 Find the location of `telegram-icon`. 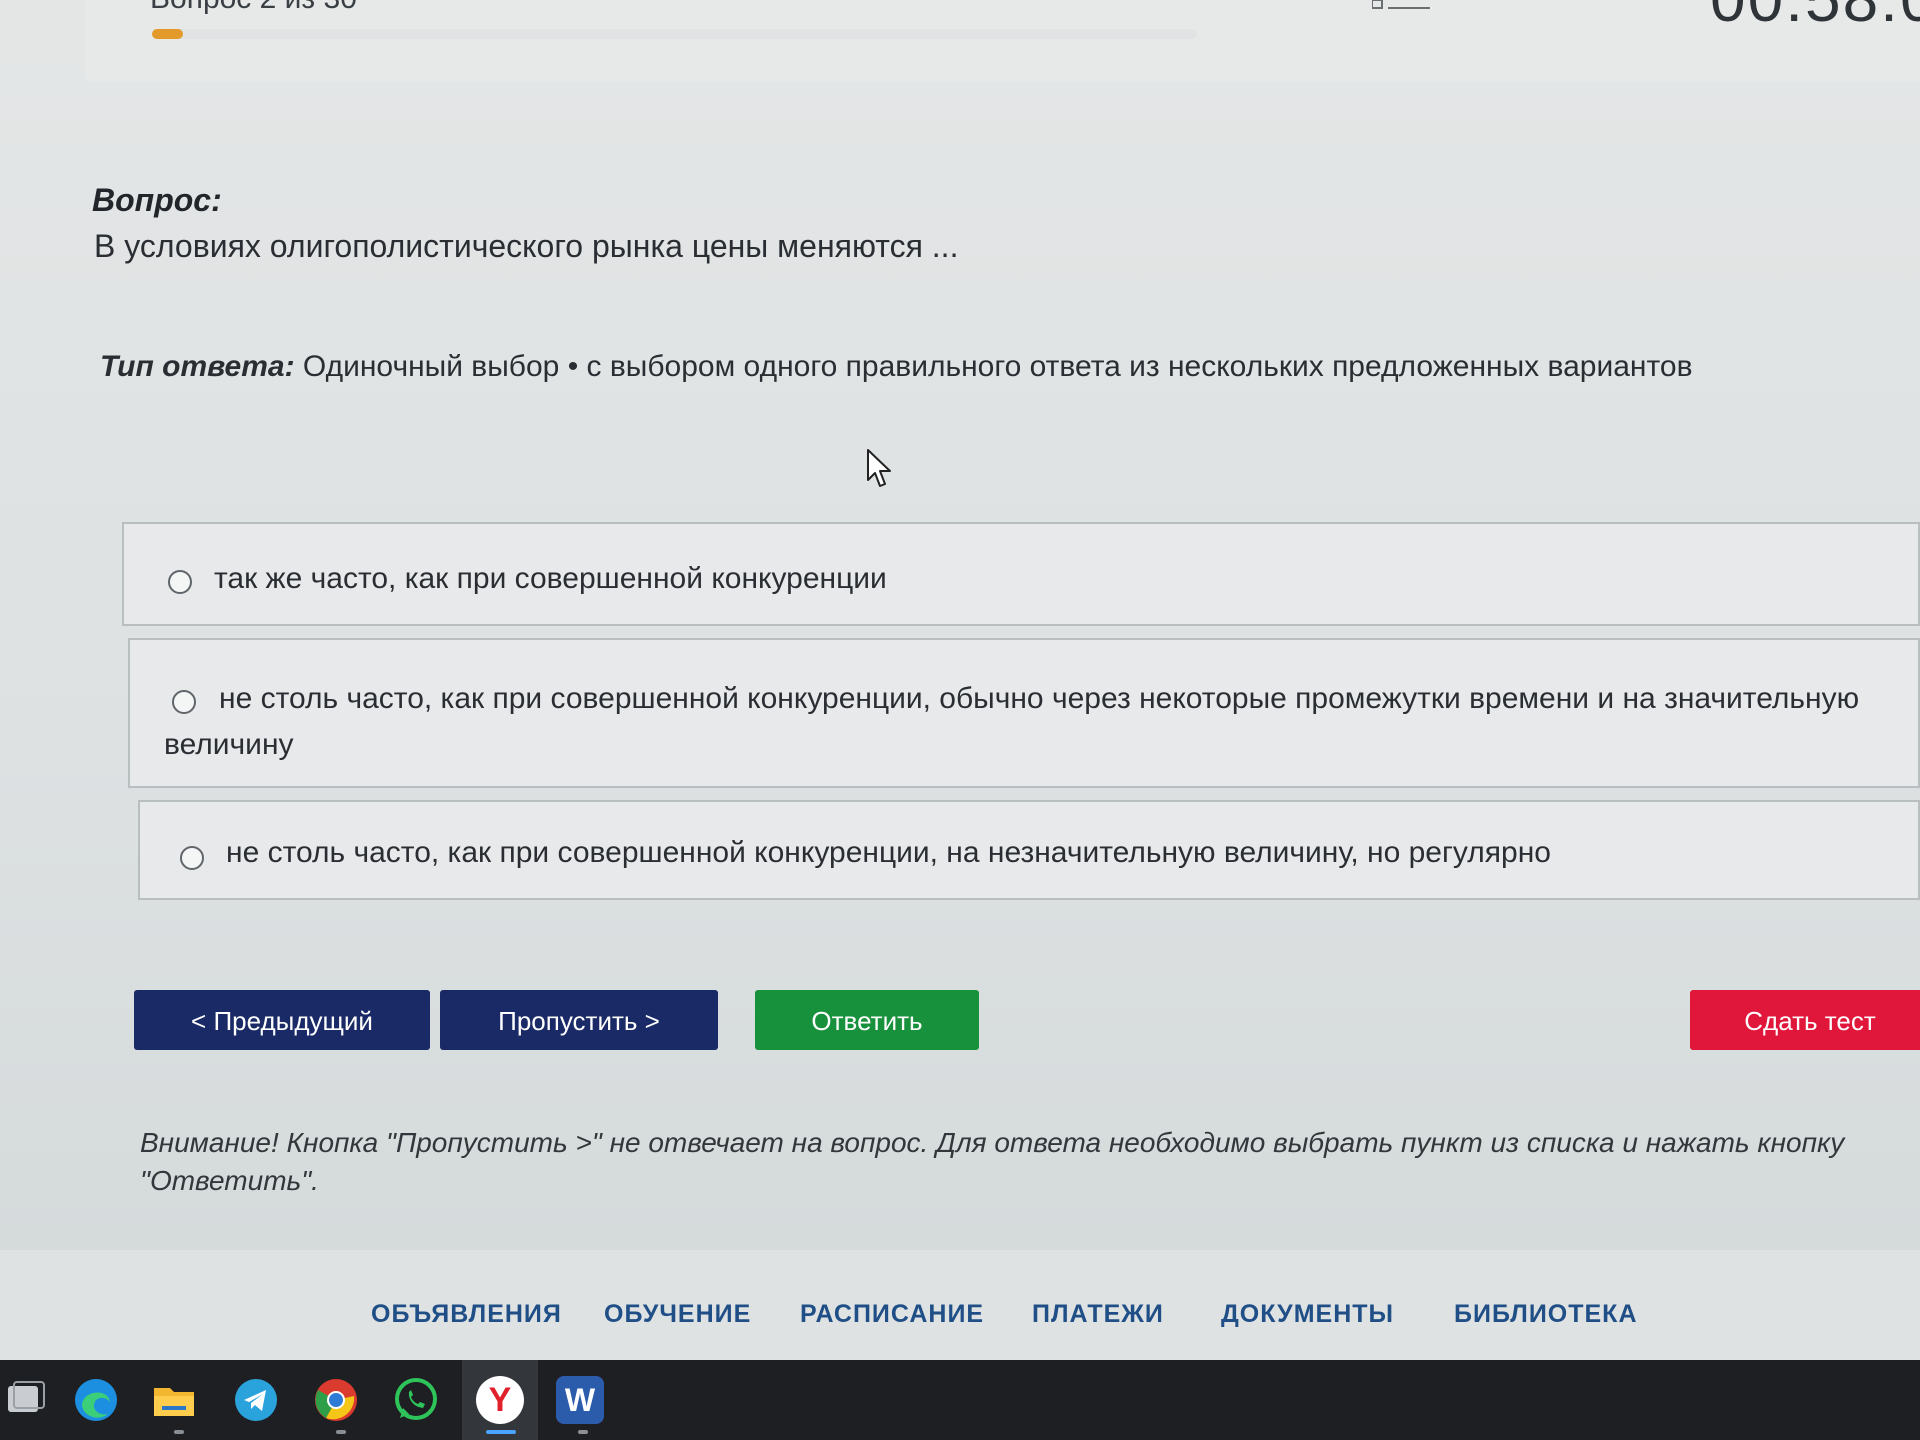

telegram-icon is located at coordinates (256, 1400).